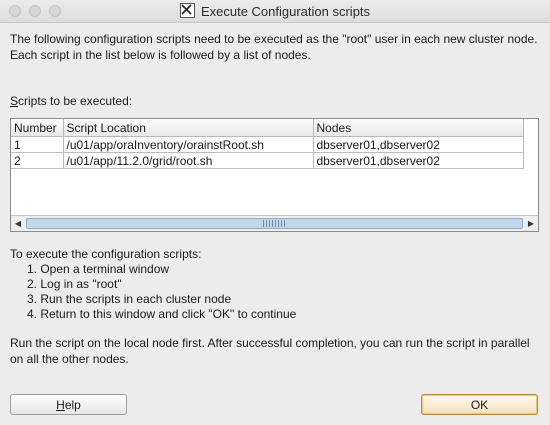  What do you see at coordinates (106, 254) in the screenshot?
I see `instructions-heading: To execute the configuration scripts:` at bounding box center [106, 254].